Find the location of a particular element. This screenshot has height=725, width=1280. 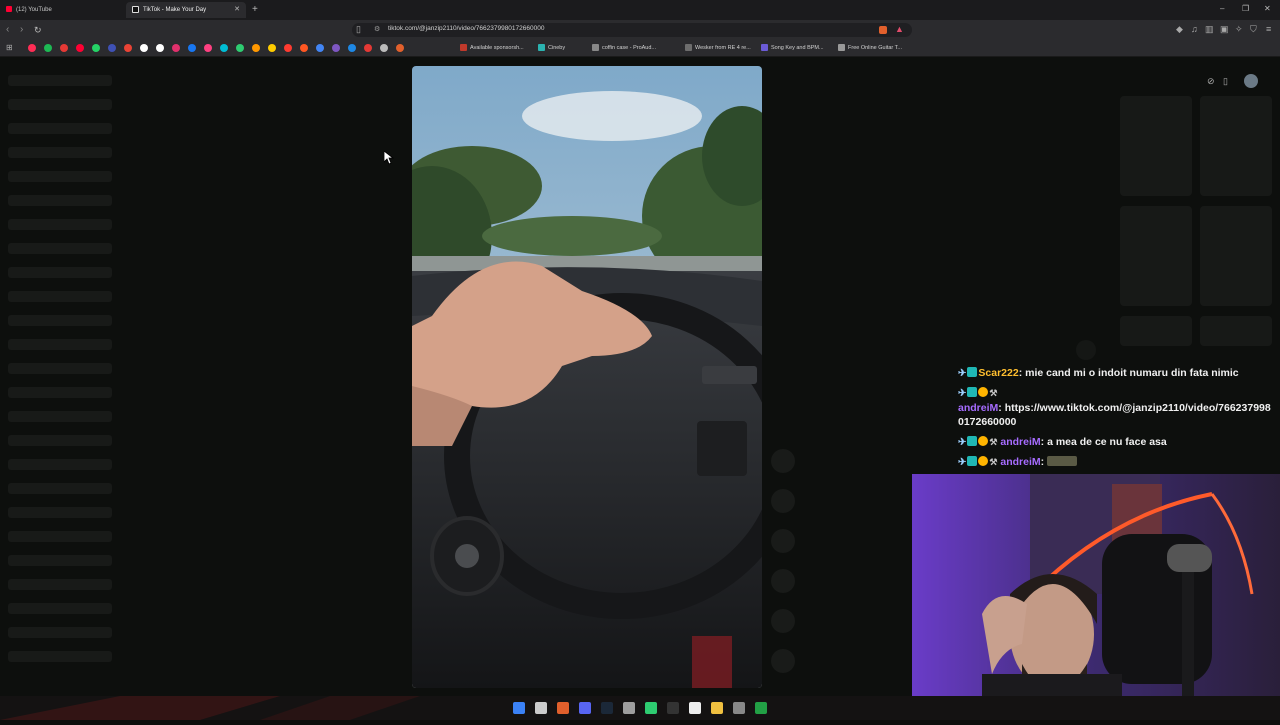

brave-rewards-icon: ▲ is located at coordinates (899, 29).